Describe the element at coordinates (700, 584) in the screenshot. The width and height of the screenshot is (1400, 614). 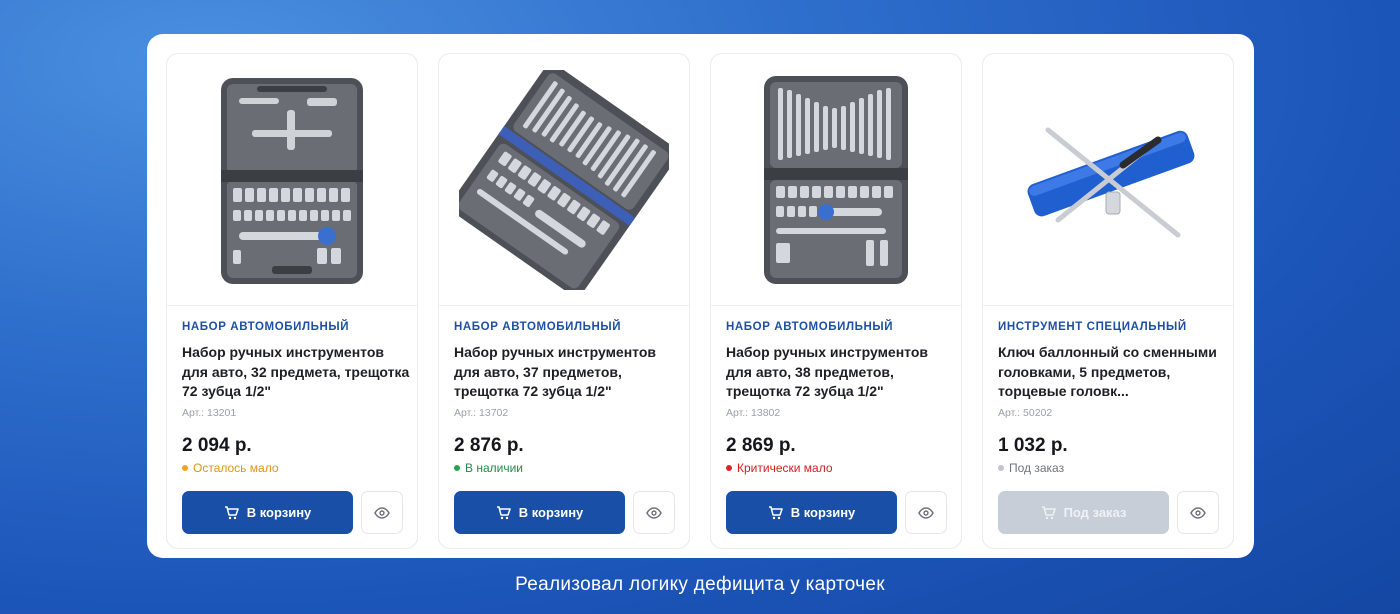
I see `caption: Реализовал логику дефицита у карточек` at that location.